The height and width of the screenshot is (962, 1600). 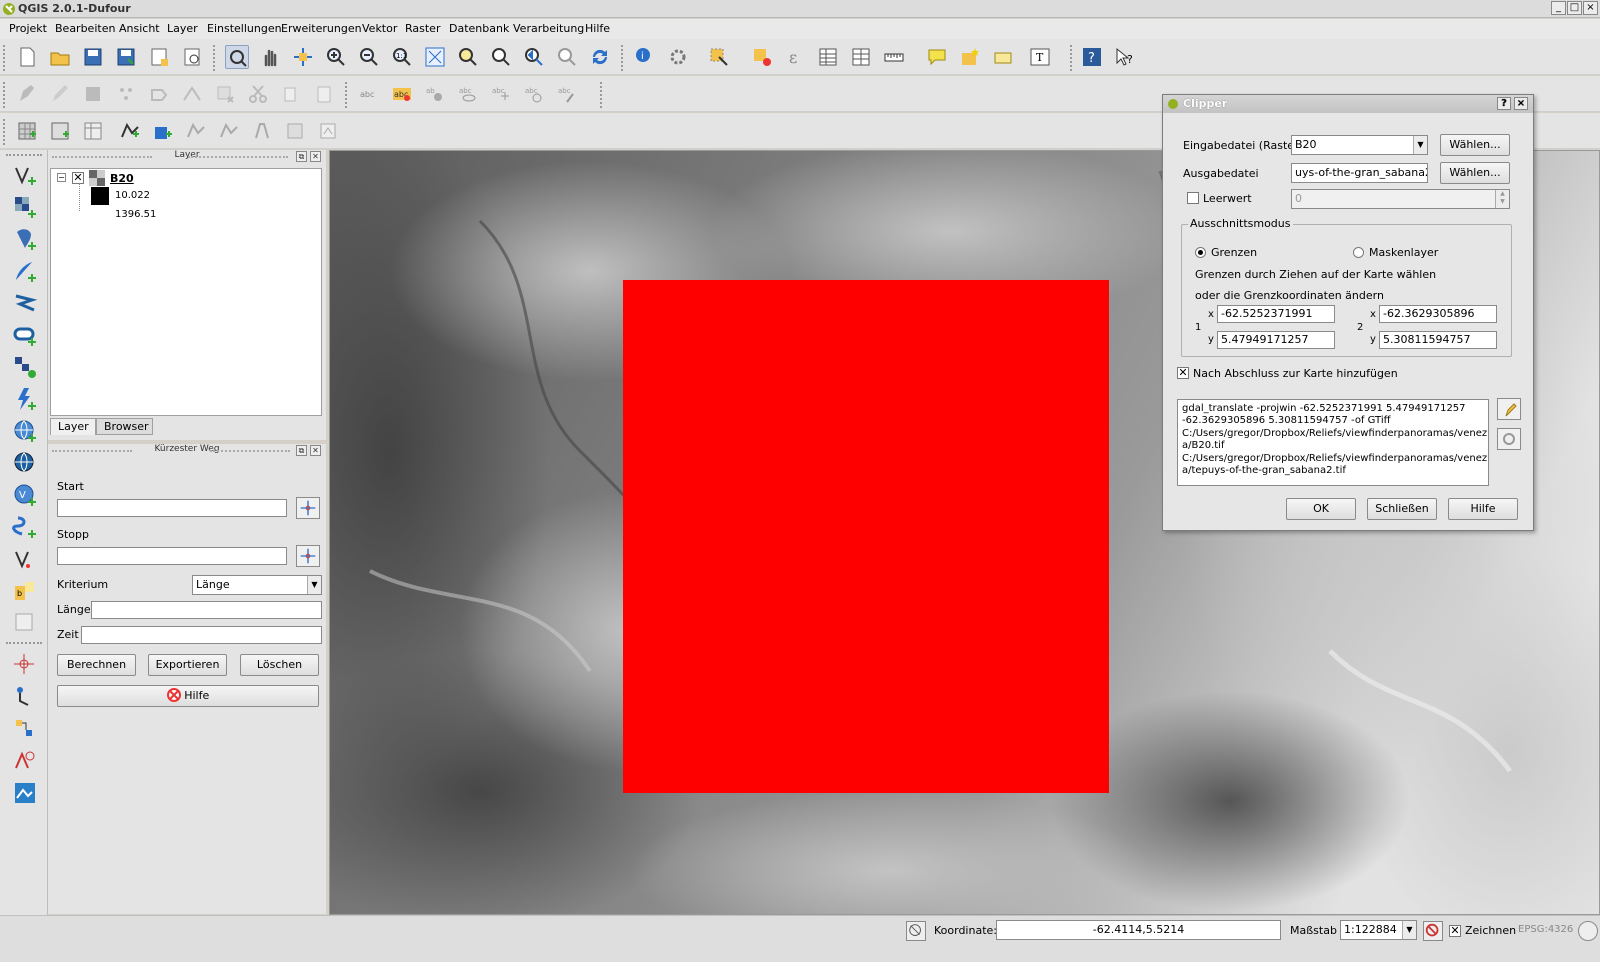 What do you see at coordinates (597, 28) in the screenshot?
I see `menu-hilfe: Hilfe` at bounding box center [597, 28].